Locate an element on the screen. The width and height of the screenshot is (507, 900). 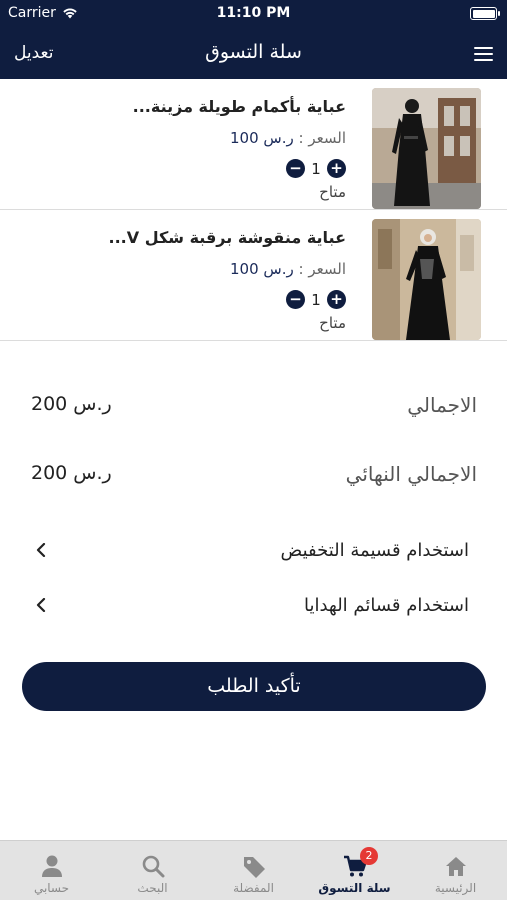
final-total-value: ر.س 200 is located at coordinates (71, 473).